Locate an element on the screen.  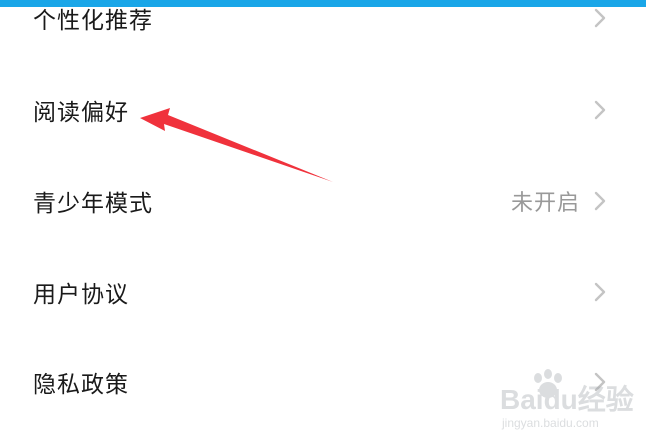
settings-item-reading-preference: 阅读偏好 is located at coordinates (323, 110).